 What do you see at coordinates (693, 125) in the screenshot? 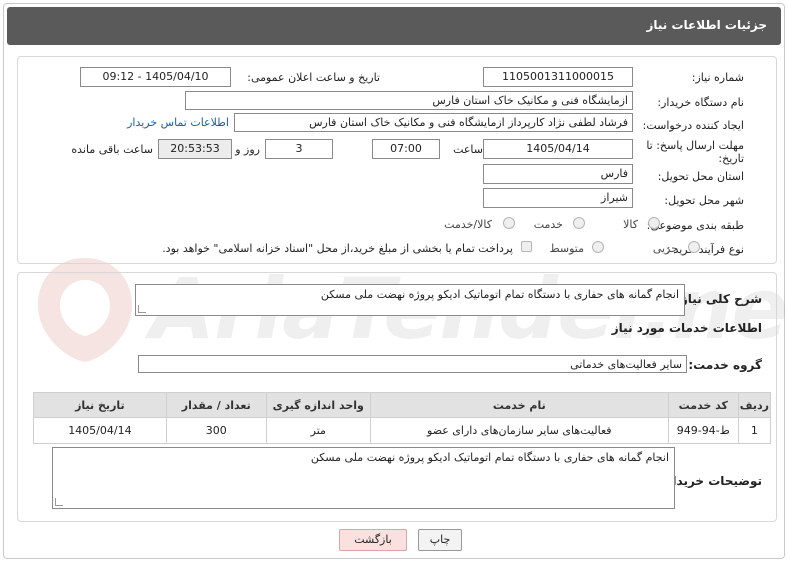
I see `requester-label: ایجاد کننده درخواست:` at bounding box center [693, 125].